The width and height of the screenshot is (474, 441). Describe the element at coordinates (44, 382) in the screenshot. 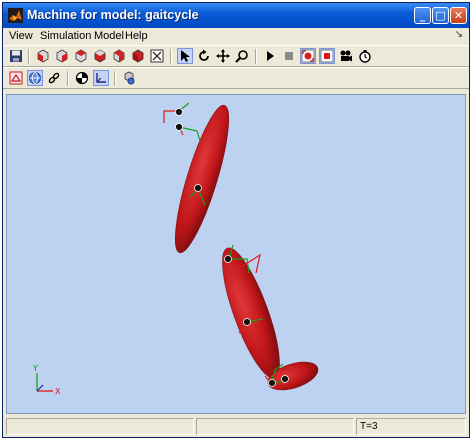

I see `world-axis-triad` at that location.